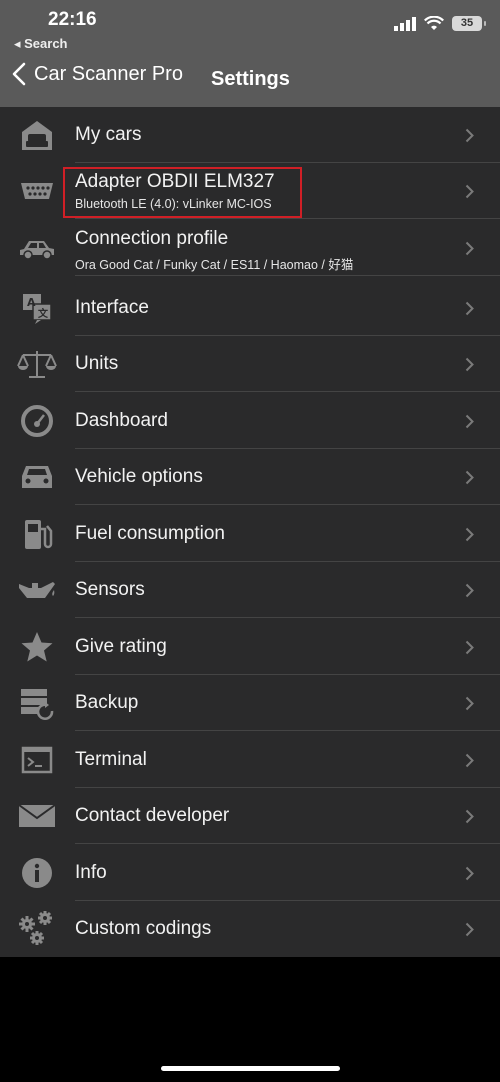  I want to click on settings-item-label: Connection profile, so click(152, 238).